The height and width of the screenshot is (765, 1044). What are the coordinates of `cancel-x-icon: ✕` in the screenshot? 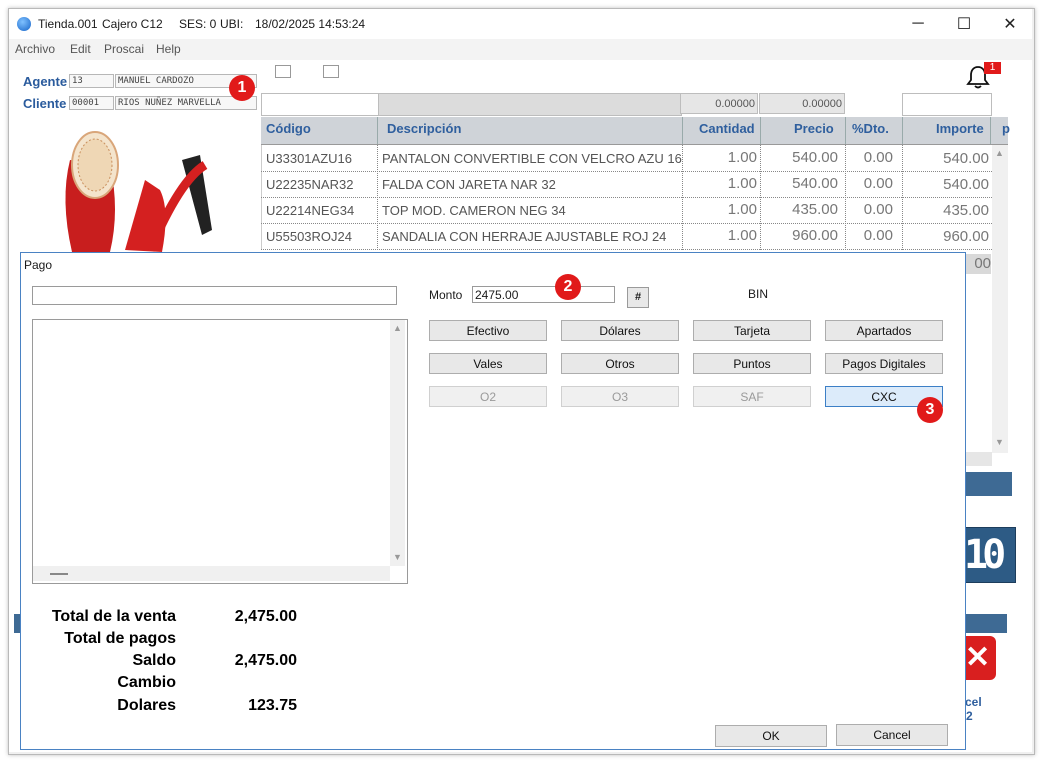 It's located at (980, 658).